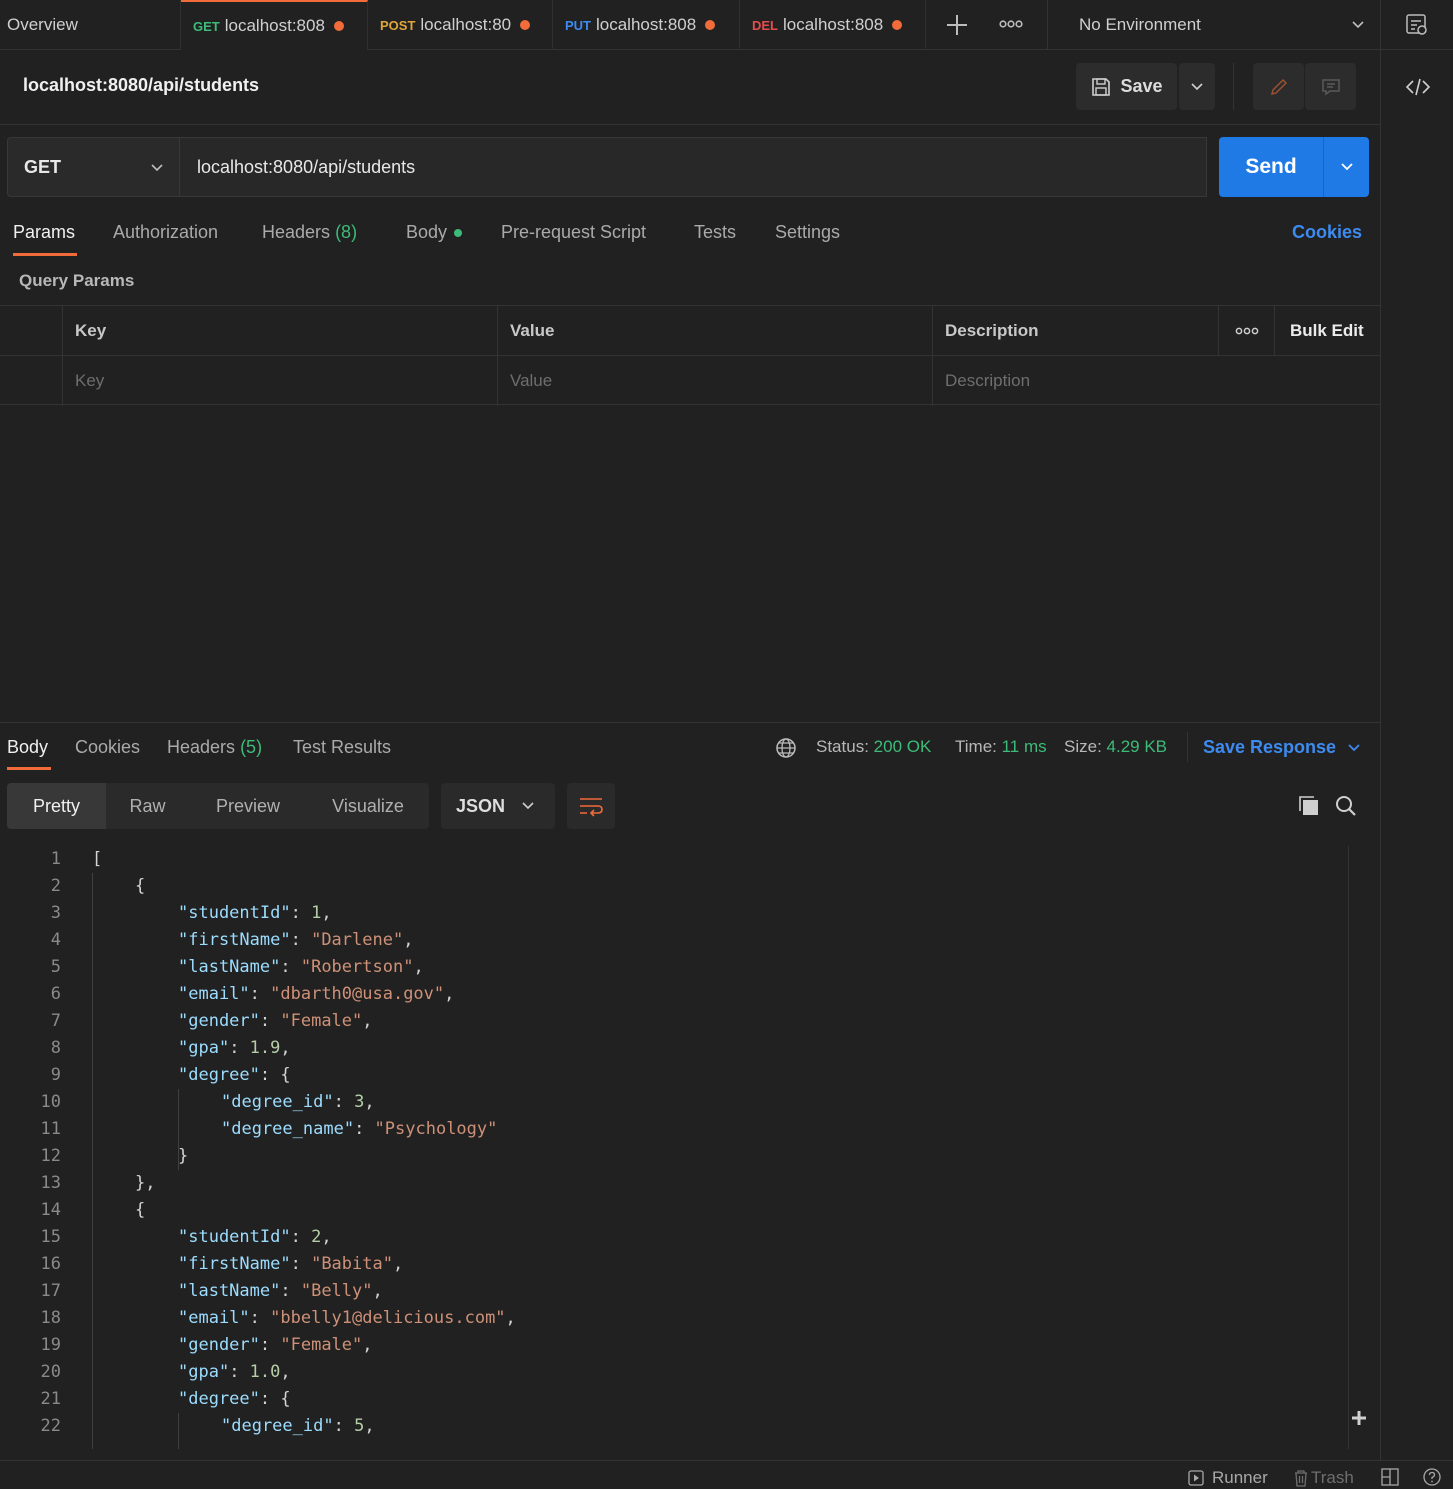  What do you see at coordinates (1011, 24) in the screenshot?
I see `more-tabs-icon` at bounding box center [1011, 24].